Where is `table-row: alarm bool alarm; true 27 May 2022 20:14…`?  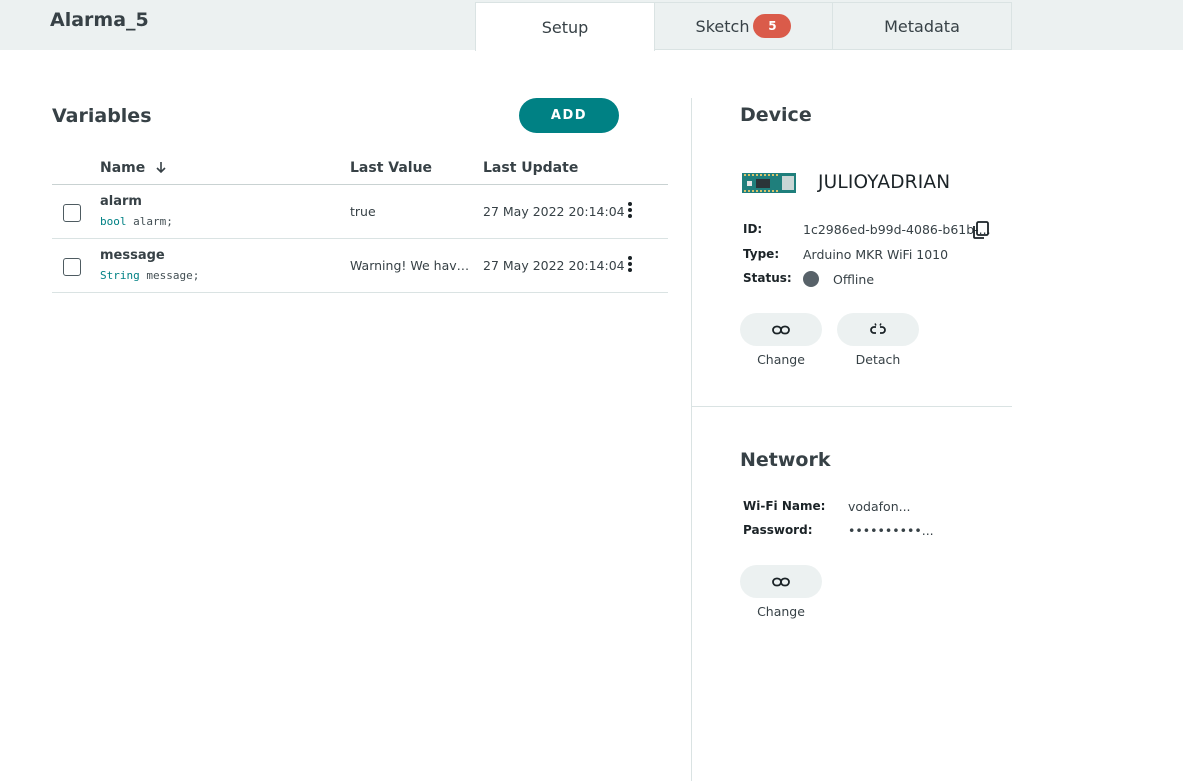
table-row: alarm bool alarm; true 27 May 2022 20:14… is located at coordinates (360, 212).